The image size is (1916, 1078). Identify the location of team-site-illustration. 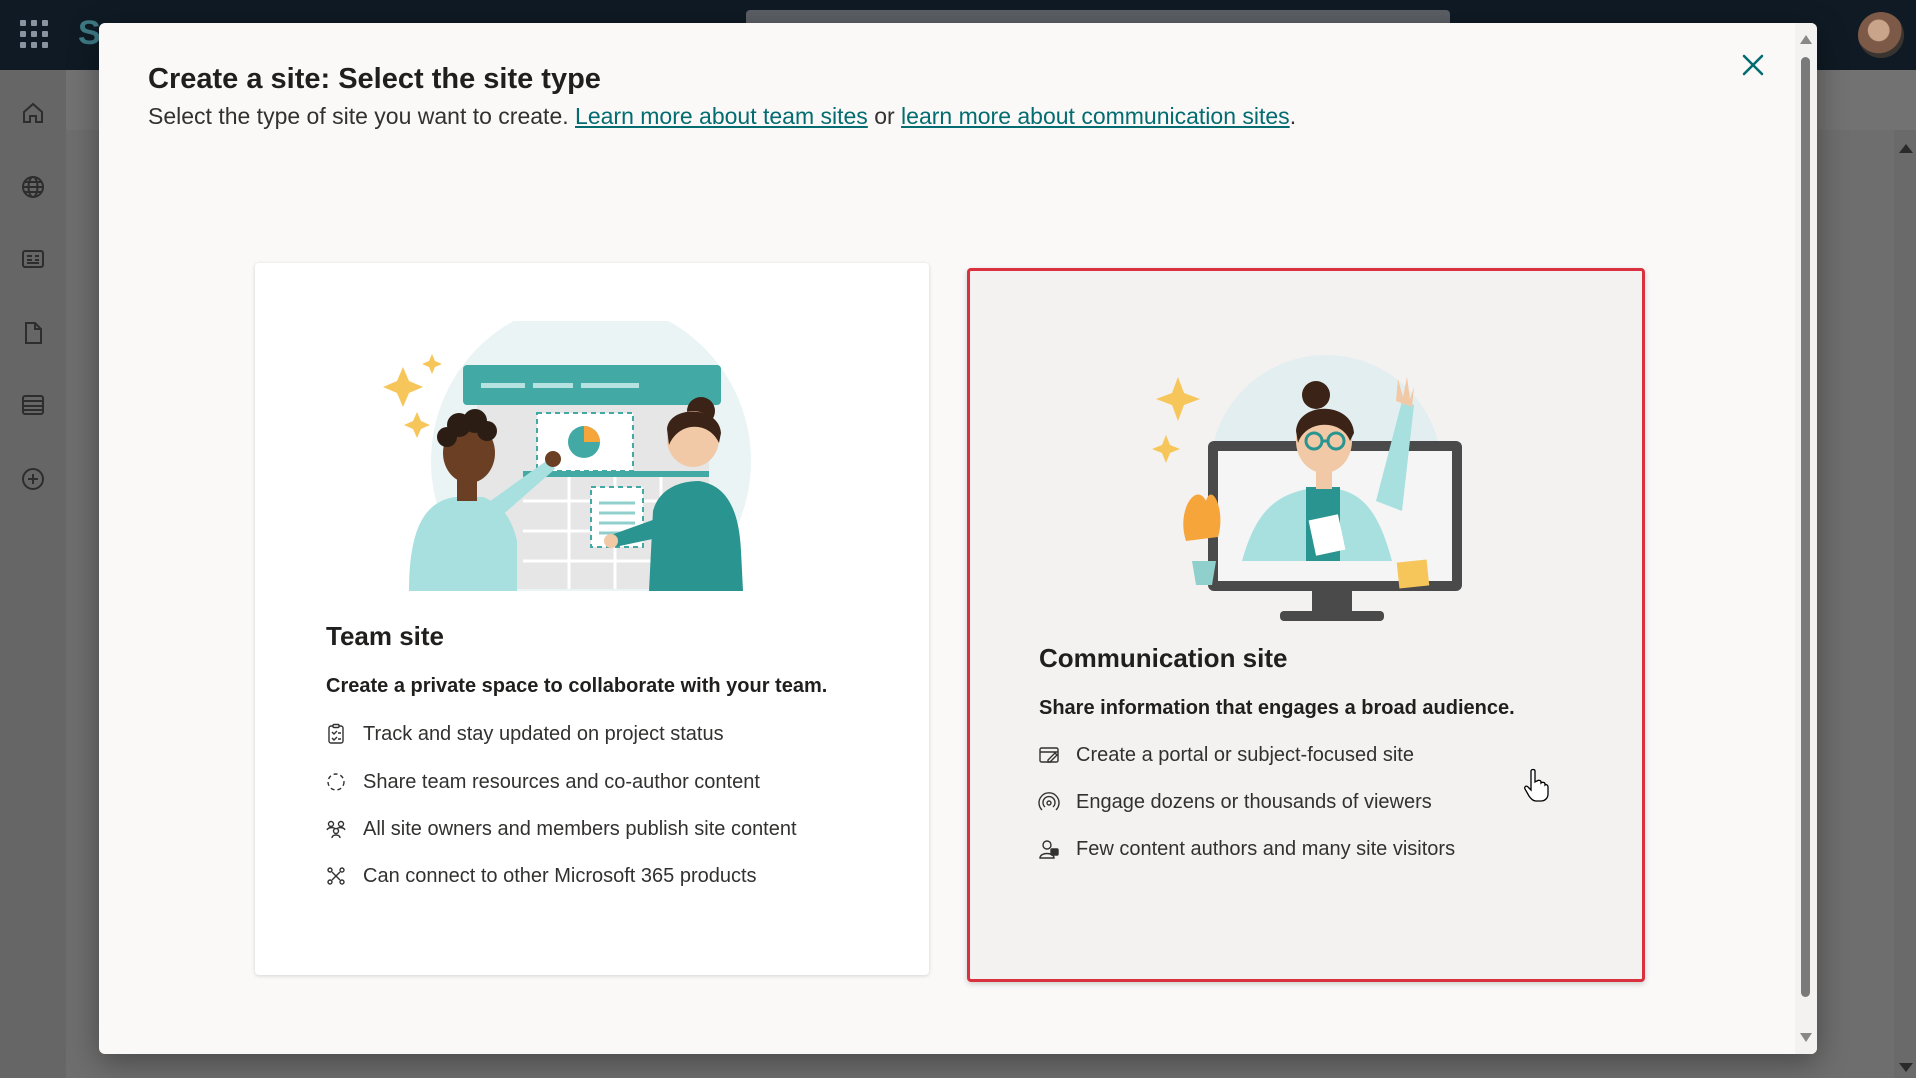
(589, 461).